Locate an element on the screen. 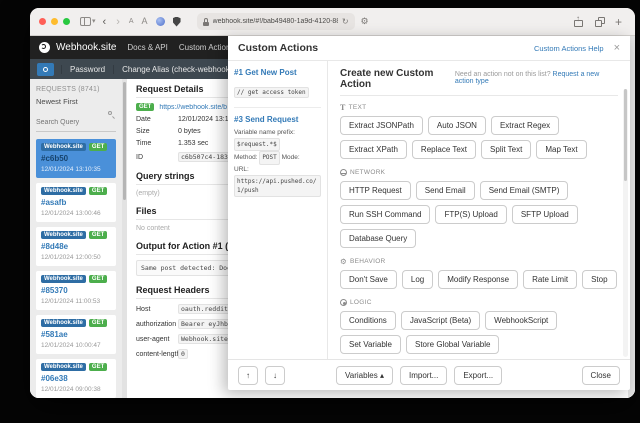  action-button-conditions: Conditions is located at coordinates (368, 320).